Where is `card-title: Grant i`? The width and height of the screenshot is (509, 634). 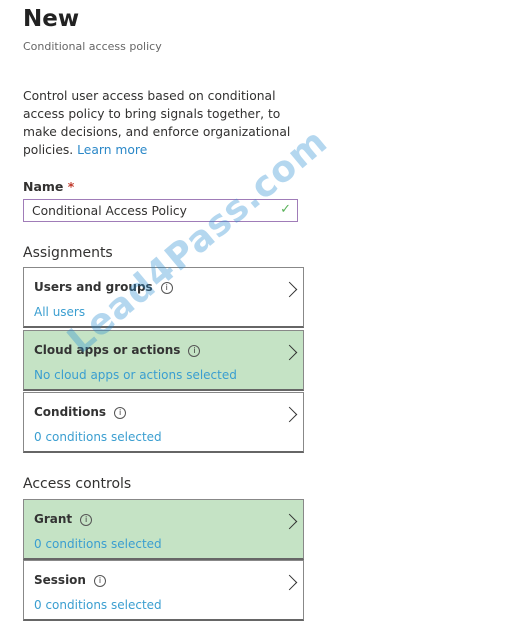
card-title: Grant i is located at coordinates (63, 519).